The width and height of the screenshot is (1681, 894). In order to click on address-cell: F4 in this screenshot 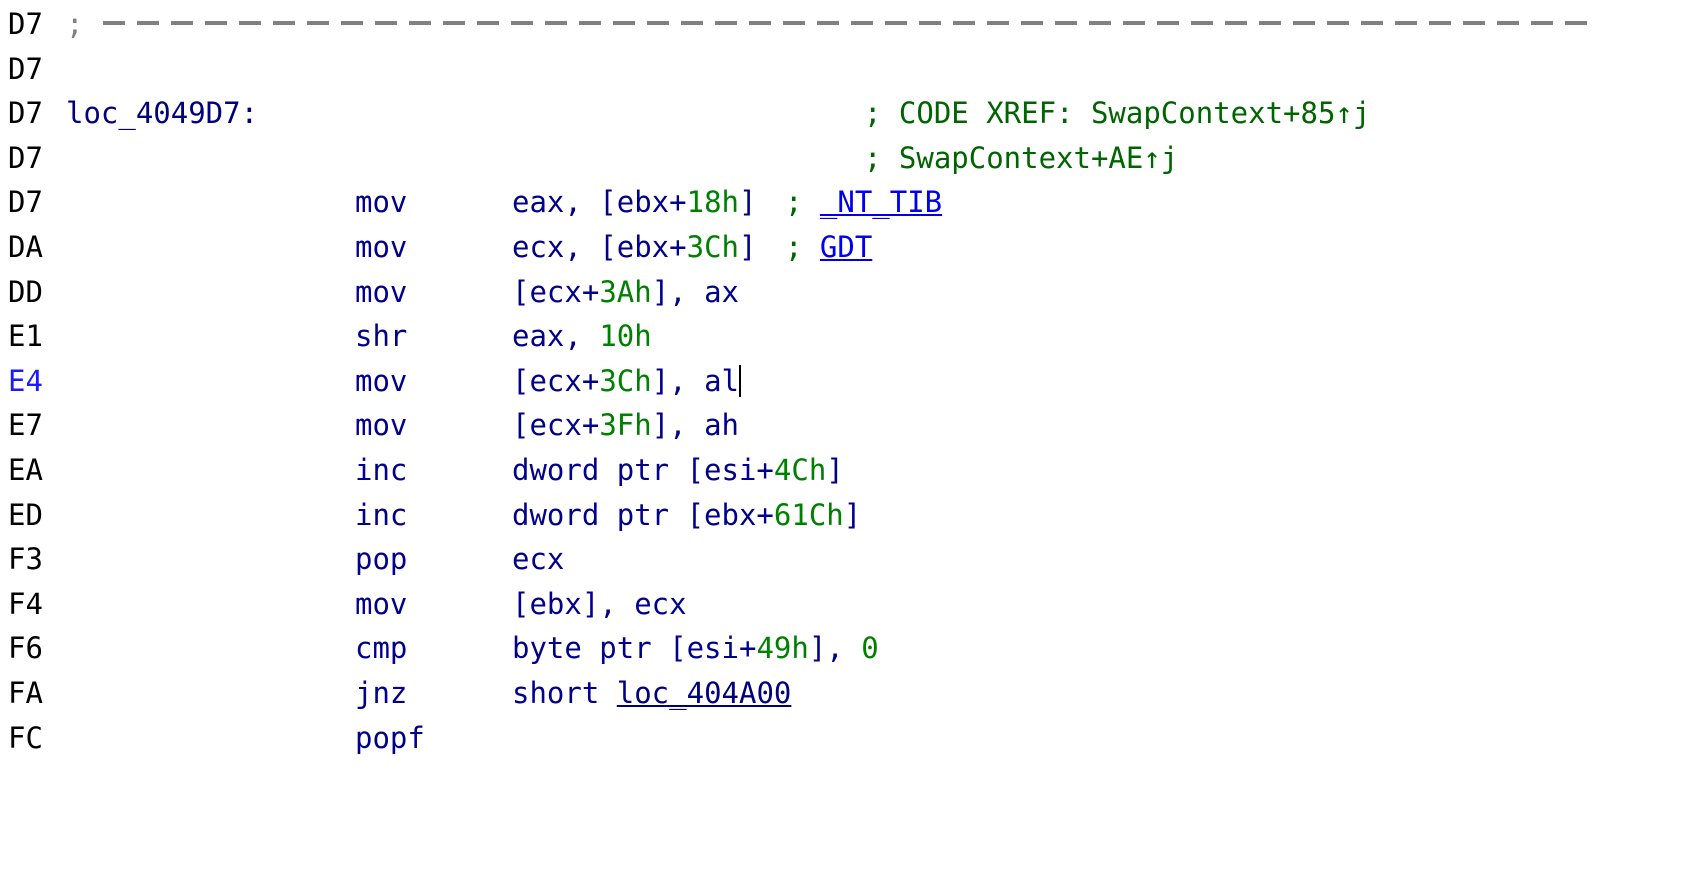, I will do `click(25, 603)`.